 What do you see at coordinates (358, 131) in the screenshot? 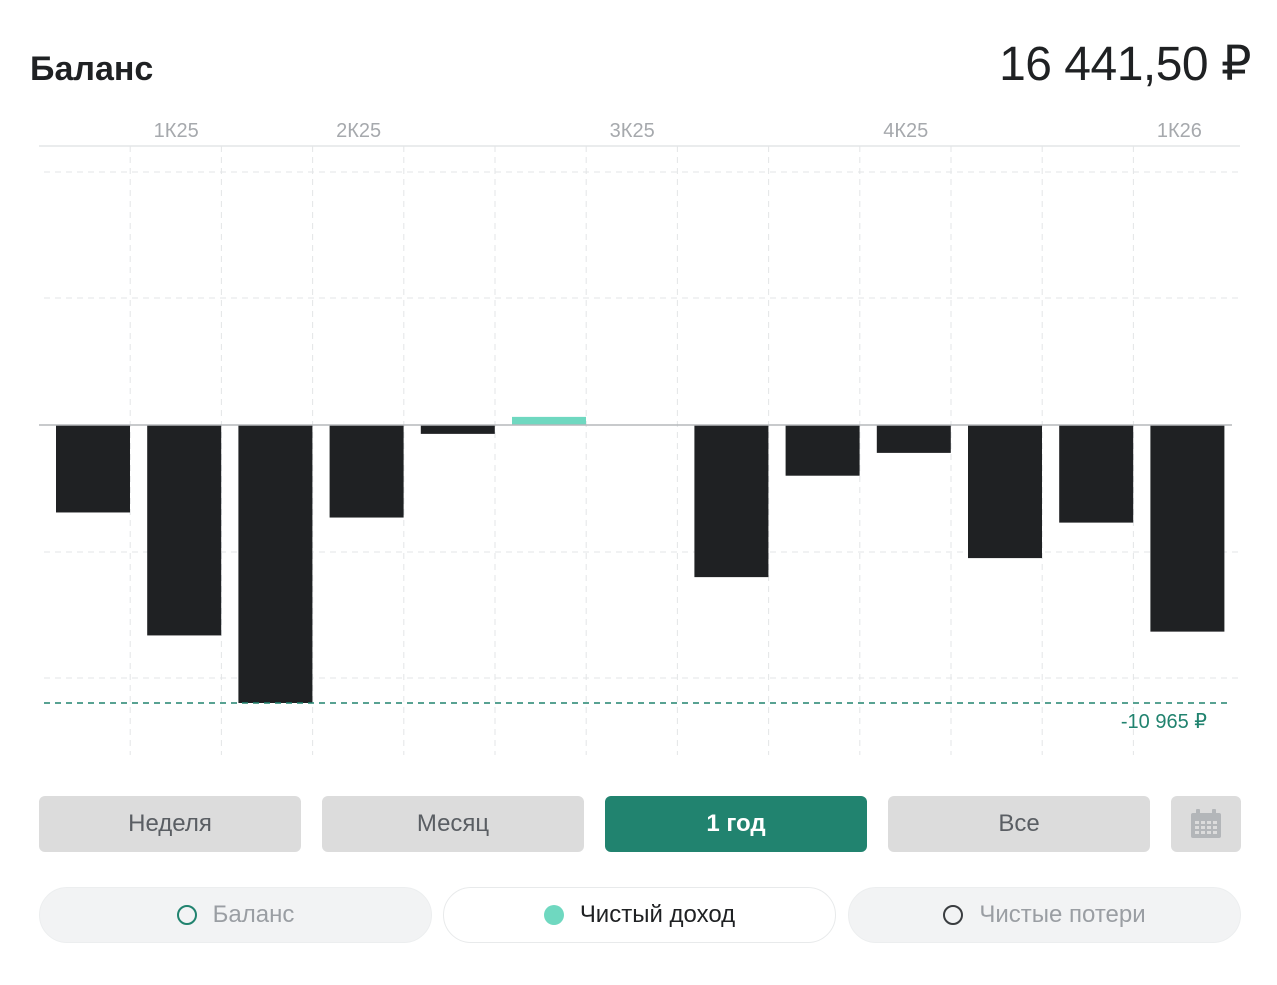
I see `quarter-tick-label: 2К25` at bounding box center [358, 131].